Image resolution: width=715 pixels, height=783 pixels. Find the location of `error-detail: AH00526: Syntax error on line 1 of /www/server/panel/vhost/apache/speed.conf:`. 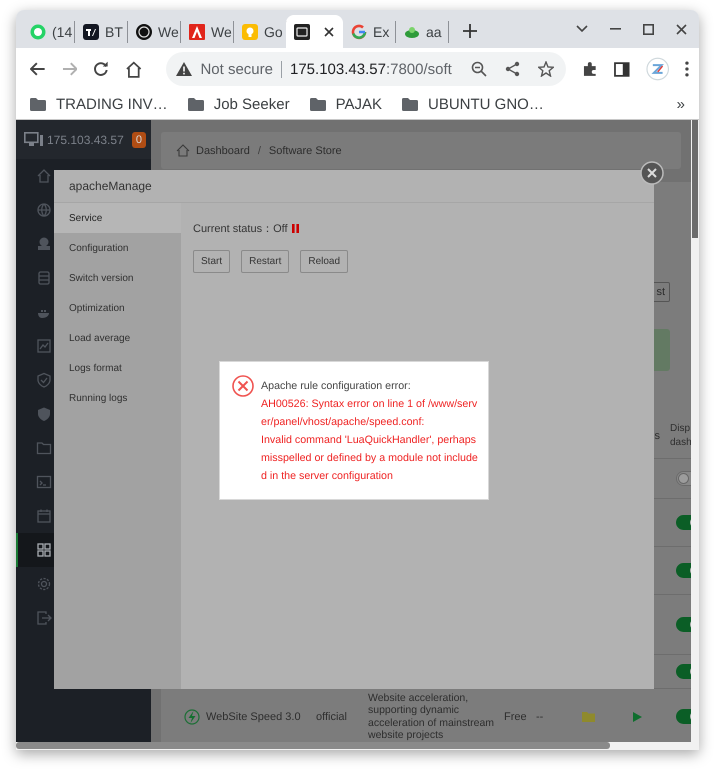

error-detail: AH00526: Syntax error on line 1 of /www/server/panel/vhost/apache/speed.conf: is located at coordinates (369, 413).